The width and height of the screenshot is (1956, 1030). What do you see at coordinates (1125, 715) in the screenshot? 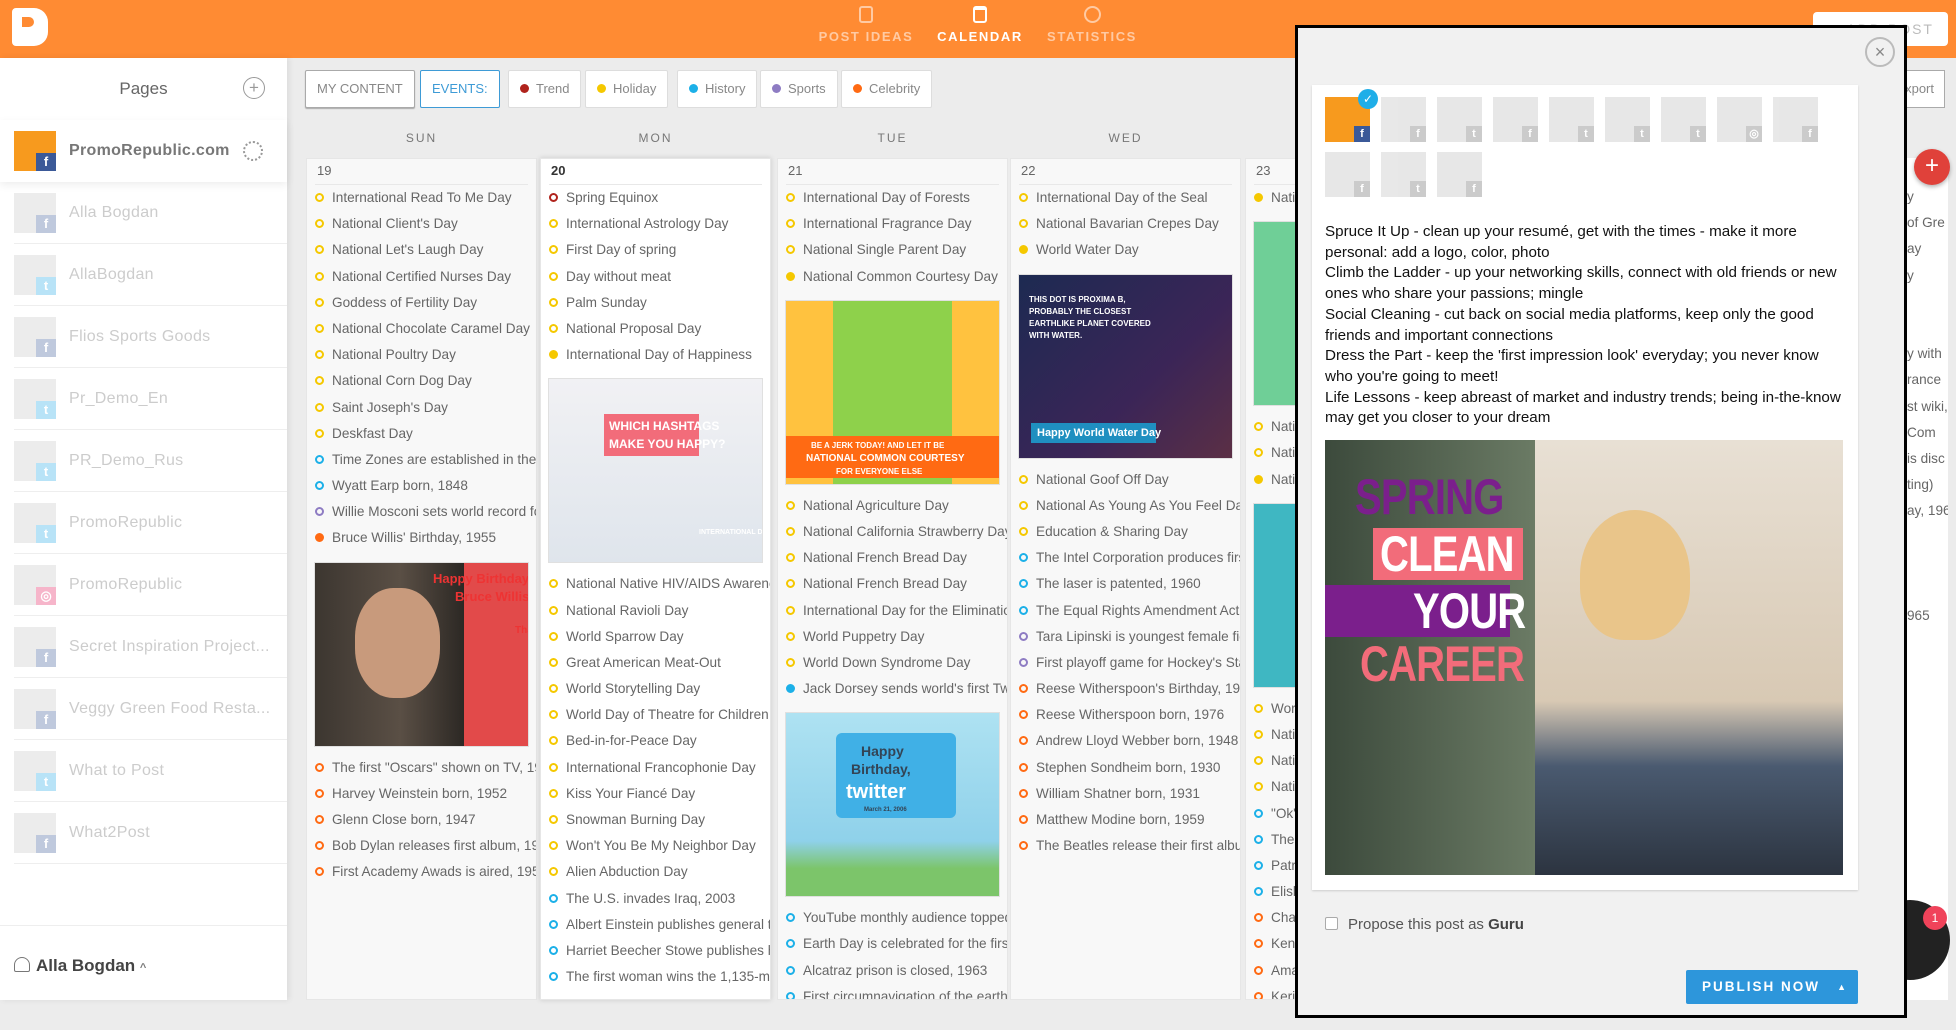
I see `event-item: Reese Witherspoon born, 1976` at bounding box center [1125, 715].